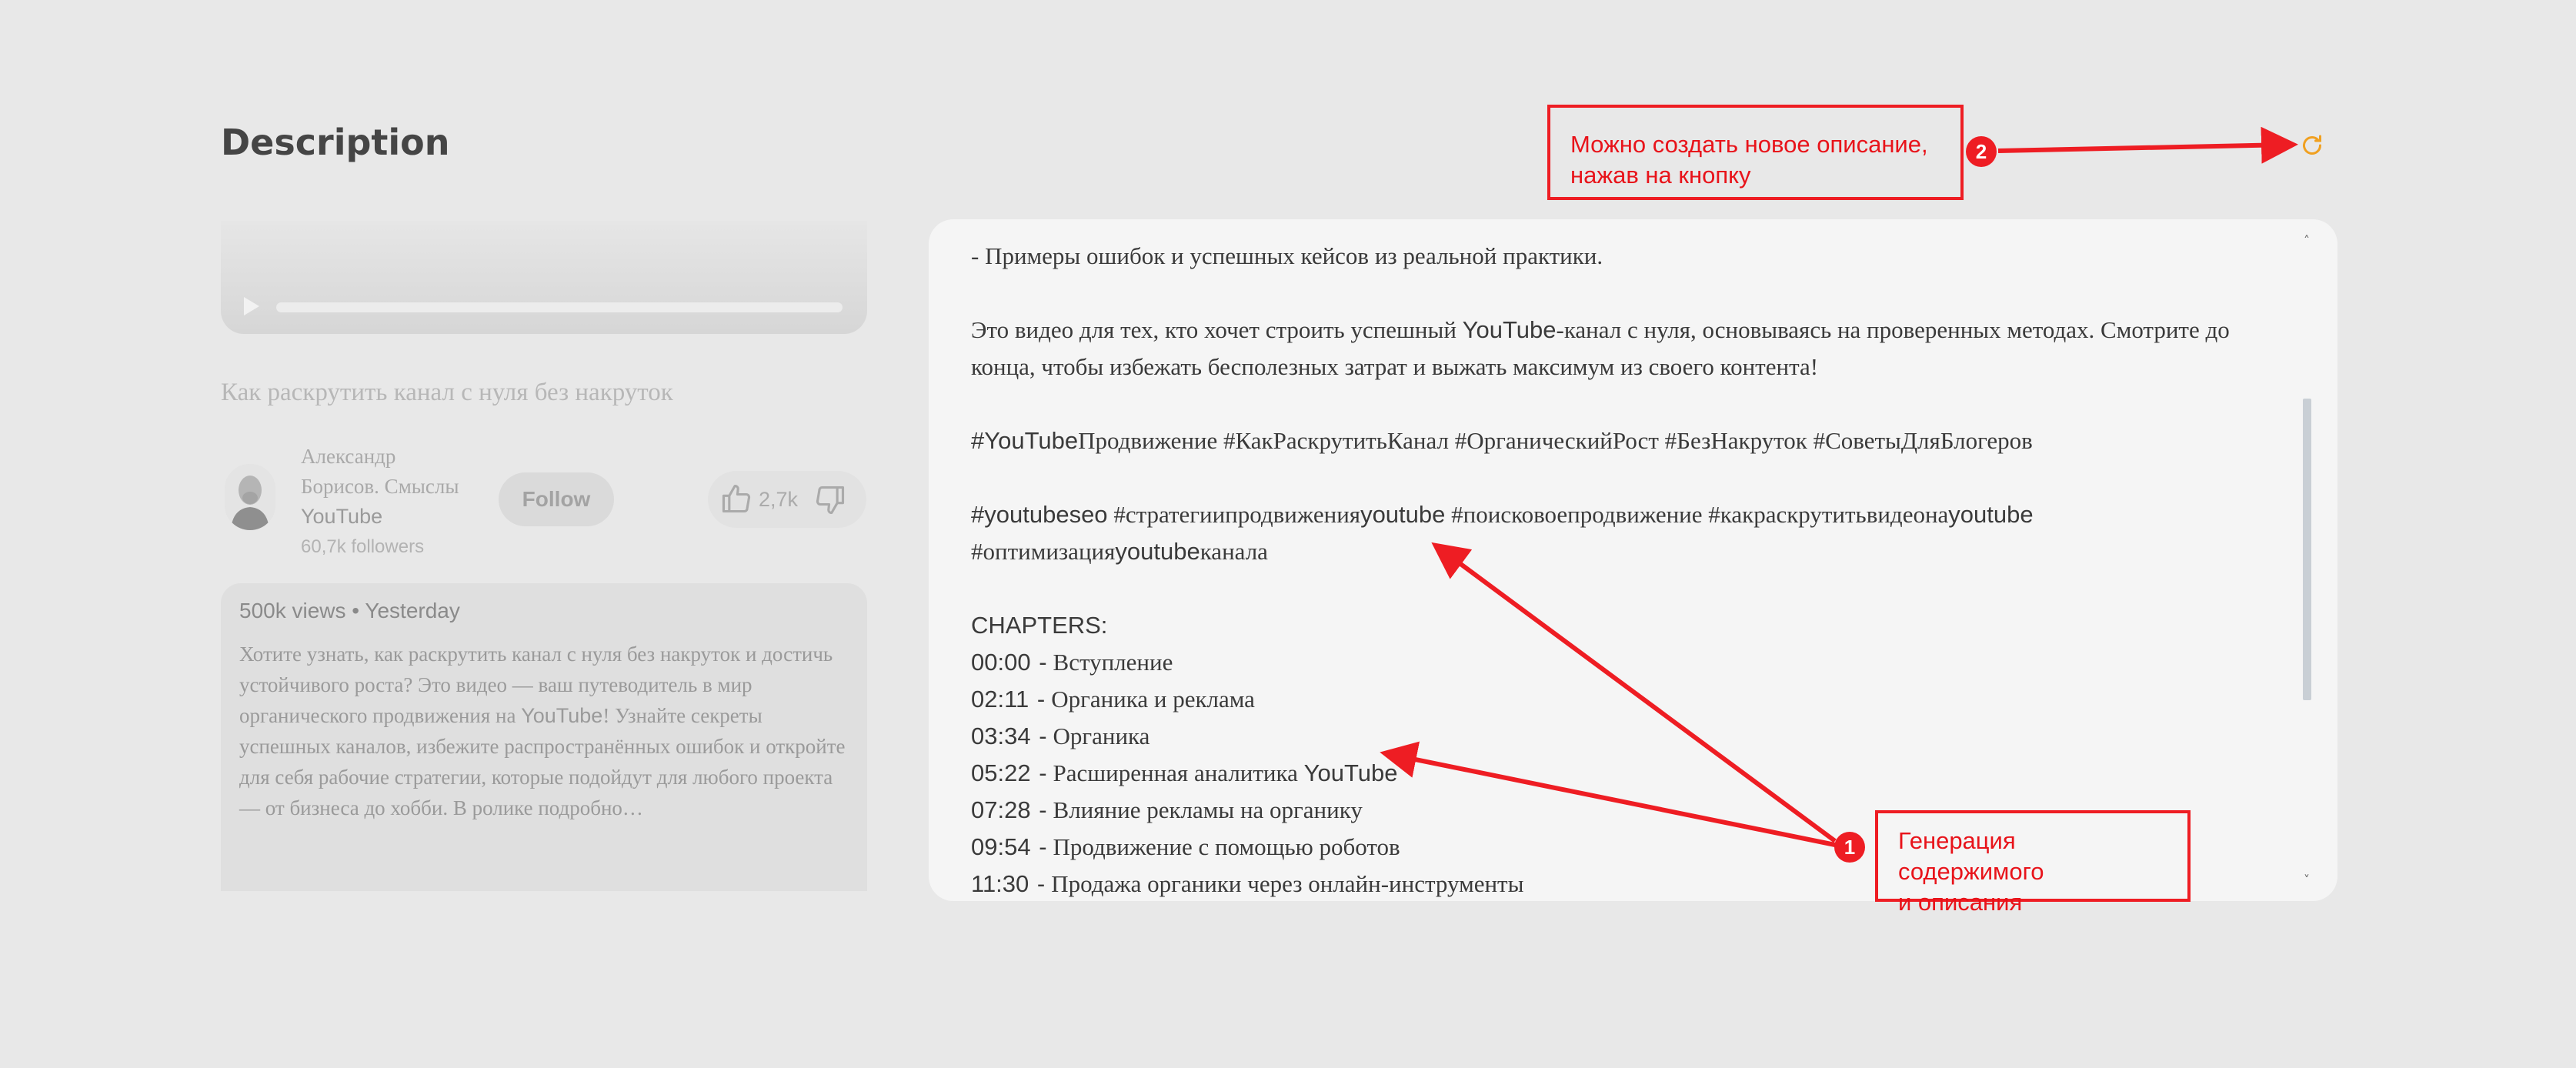 This screenshot has height=1068, width=2576. What do you see at coordinates (1001, 662) in the screenshot?
I see `chapter-time: 00:00` at bounding box center [1001, 662].